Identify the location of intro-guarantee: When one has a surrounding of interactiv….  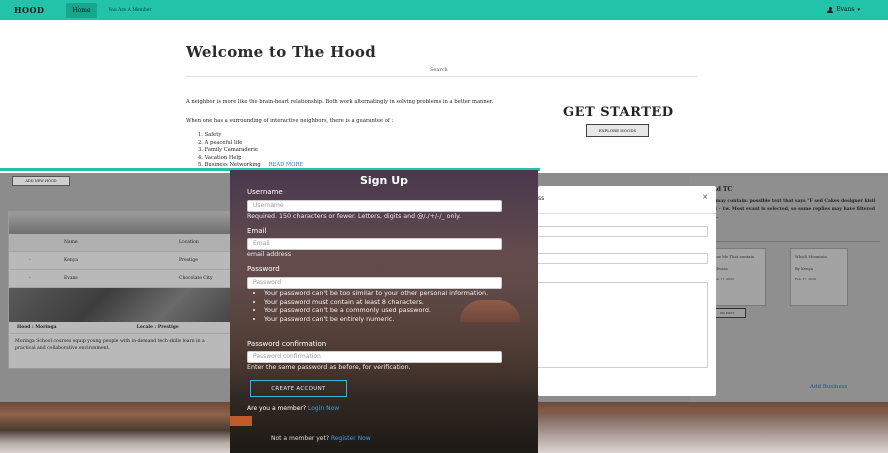
(290, 121).